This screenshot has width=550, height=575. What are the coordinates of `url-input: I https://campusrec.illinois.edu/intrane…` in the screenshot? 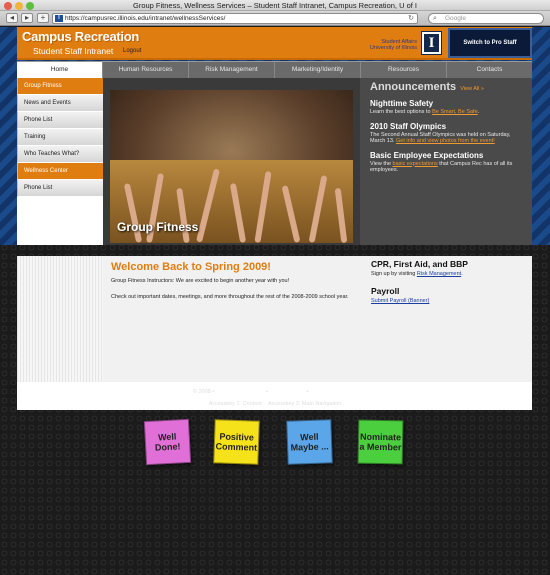 It's located at (235, 18).